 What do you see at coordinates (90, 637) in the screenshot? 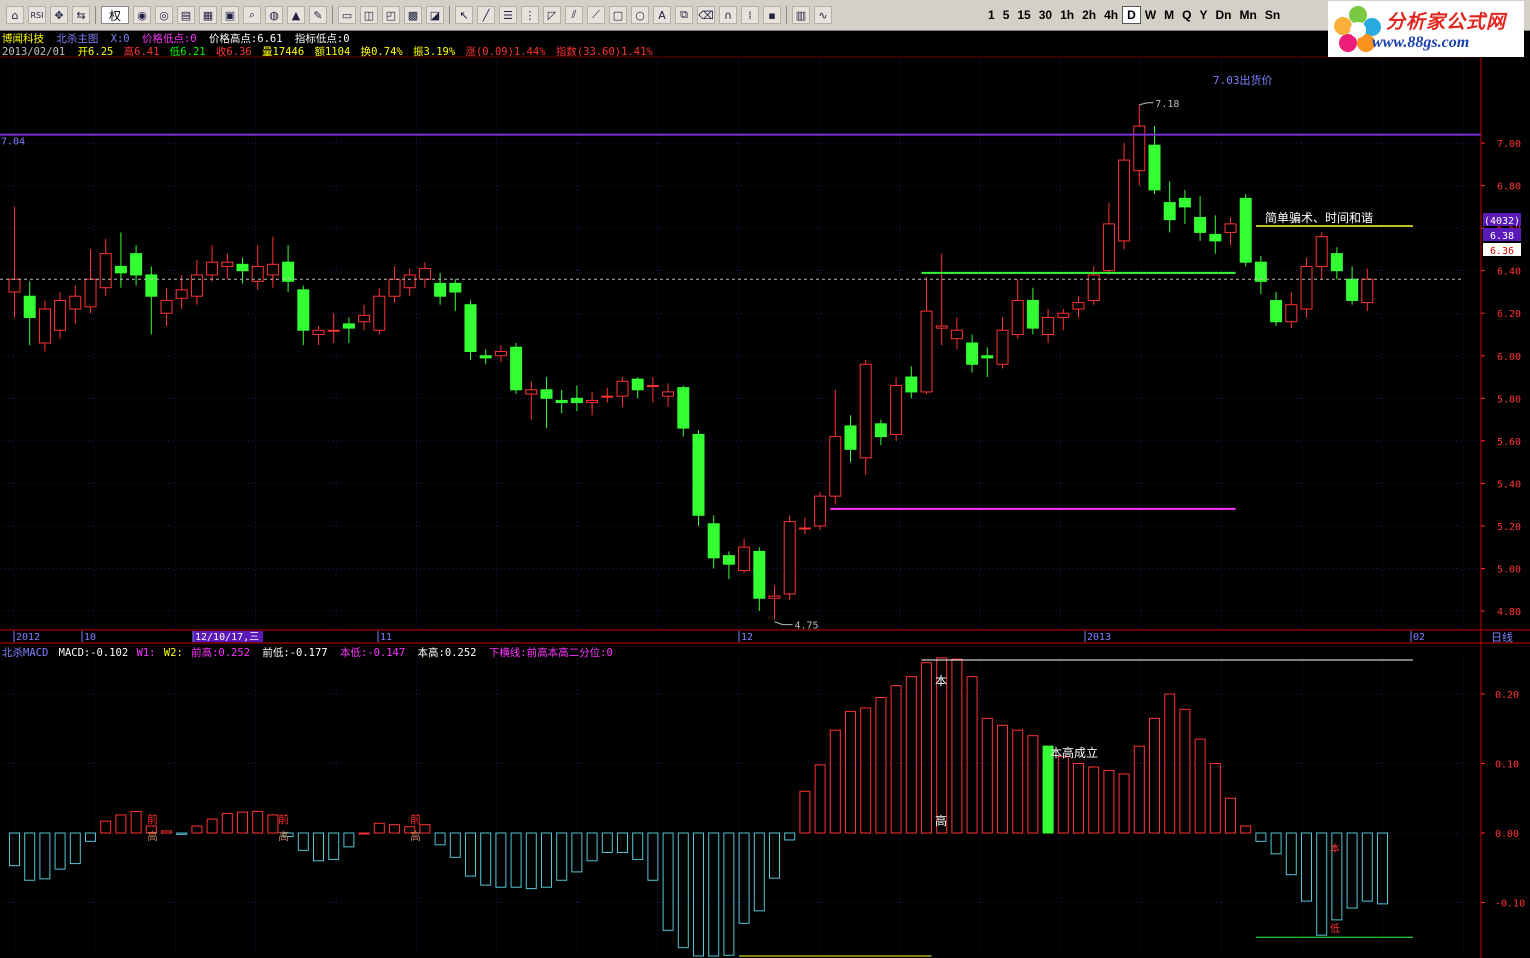
I see `x-axis-label: 10` at bounding box center [90, 637].